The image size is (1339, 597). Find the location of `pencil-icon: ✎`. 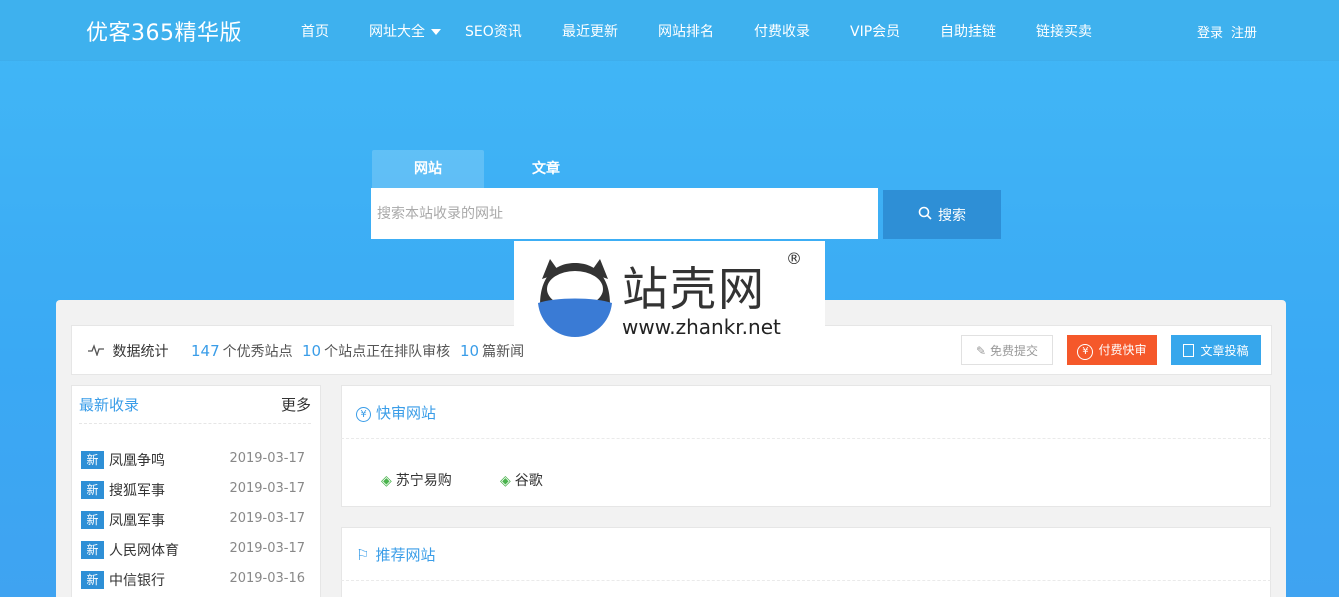

pencil-icon: ✎ is located at coordinates (981, 350).